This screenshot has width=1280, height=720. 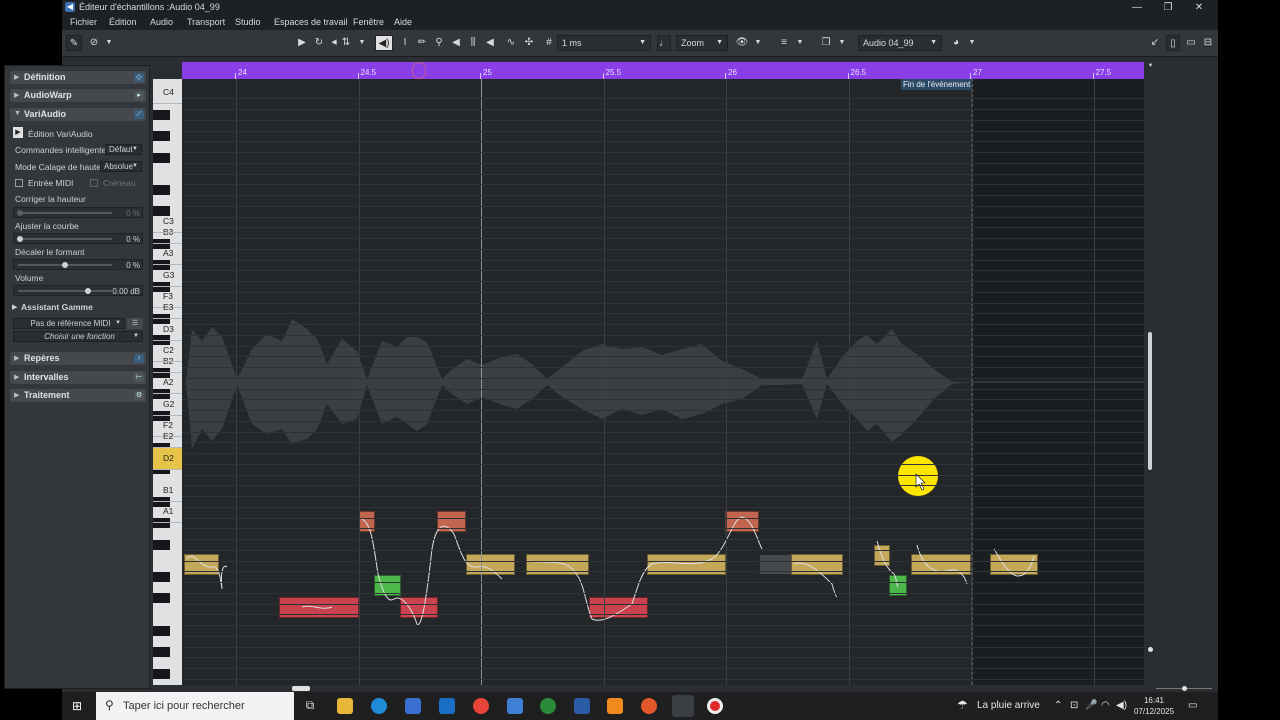 I want to click on vlc-icon, so click(x=615, y=706).